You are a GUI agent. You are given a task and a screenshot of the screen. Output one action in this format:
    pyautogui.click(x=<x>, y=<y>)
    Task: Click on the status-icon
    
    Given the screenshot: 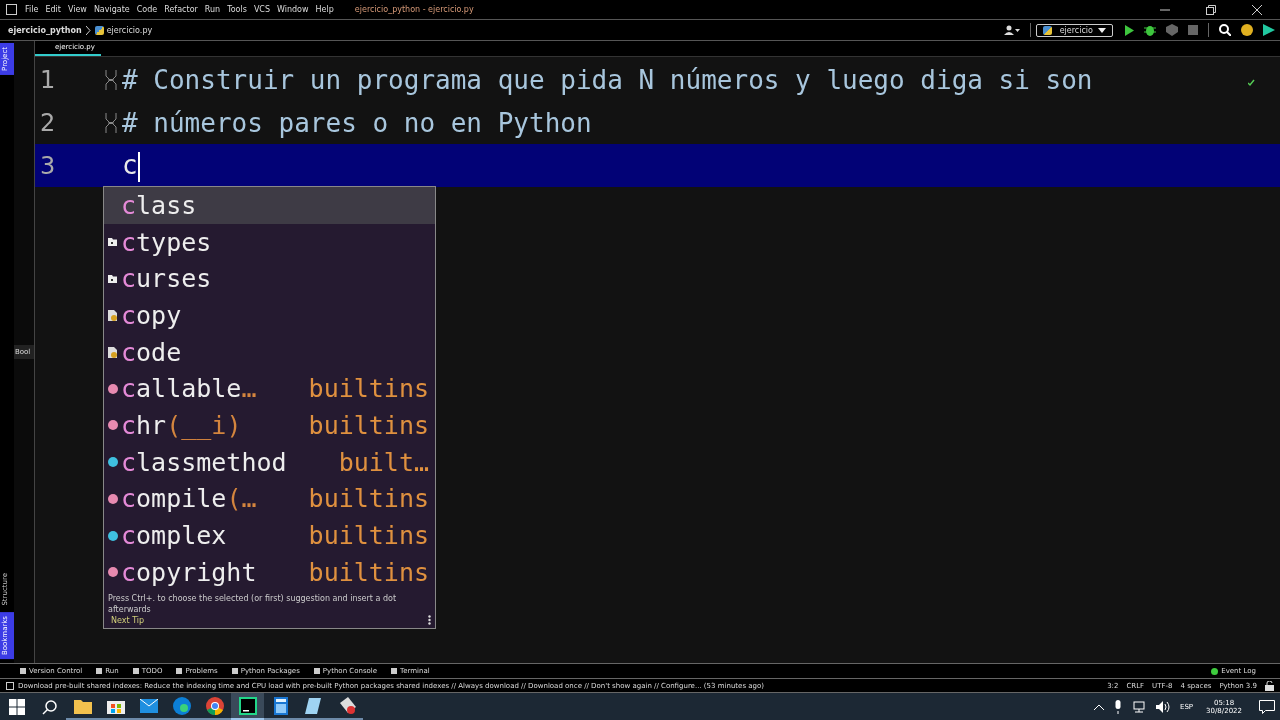 What is the action you would take?
    pyautogui.click(x=10, y=685)
    